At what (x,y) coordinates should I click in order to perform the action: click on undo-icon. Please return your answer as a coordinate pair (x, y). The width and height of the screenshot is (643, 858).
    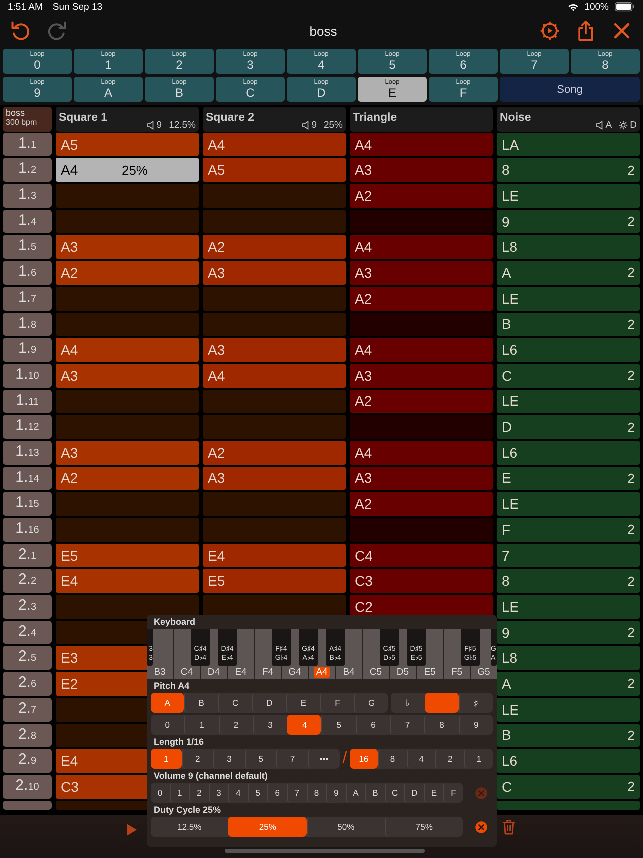
    Looking at the image, I should click on (21, 31).